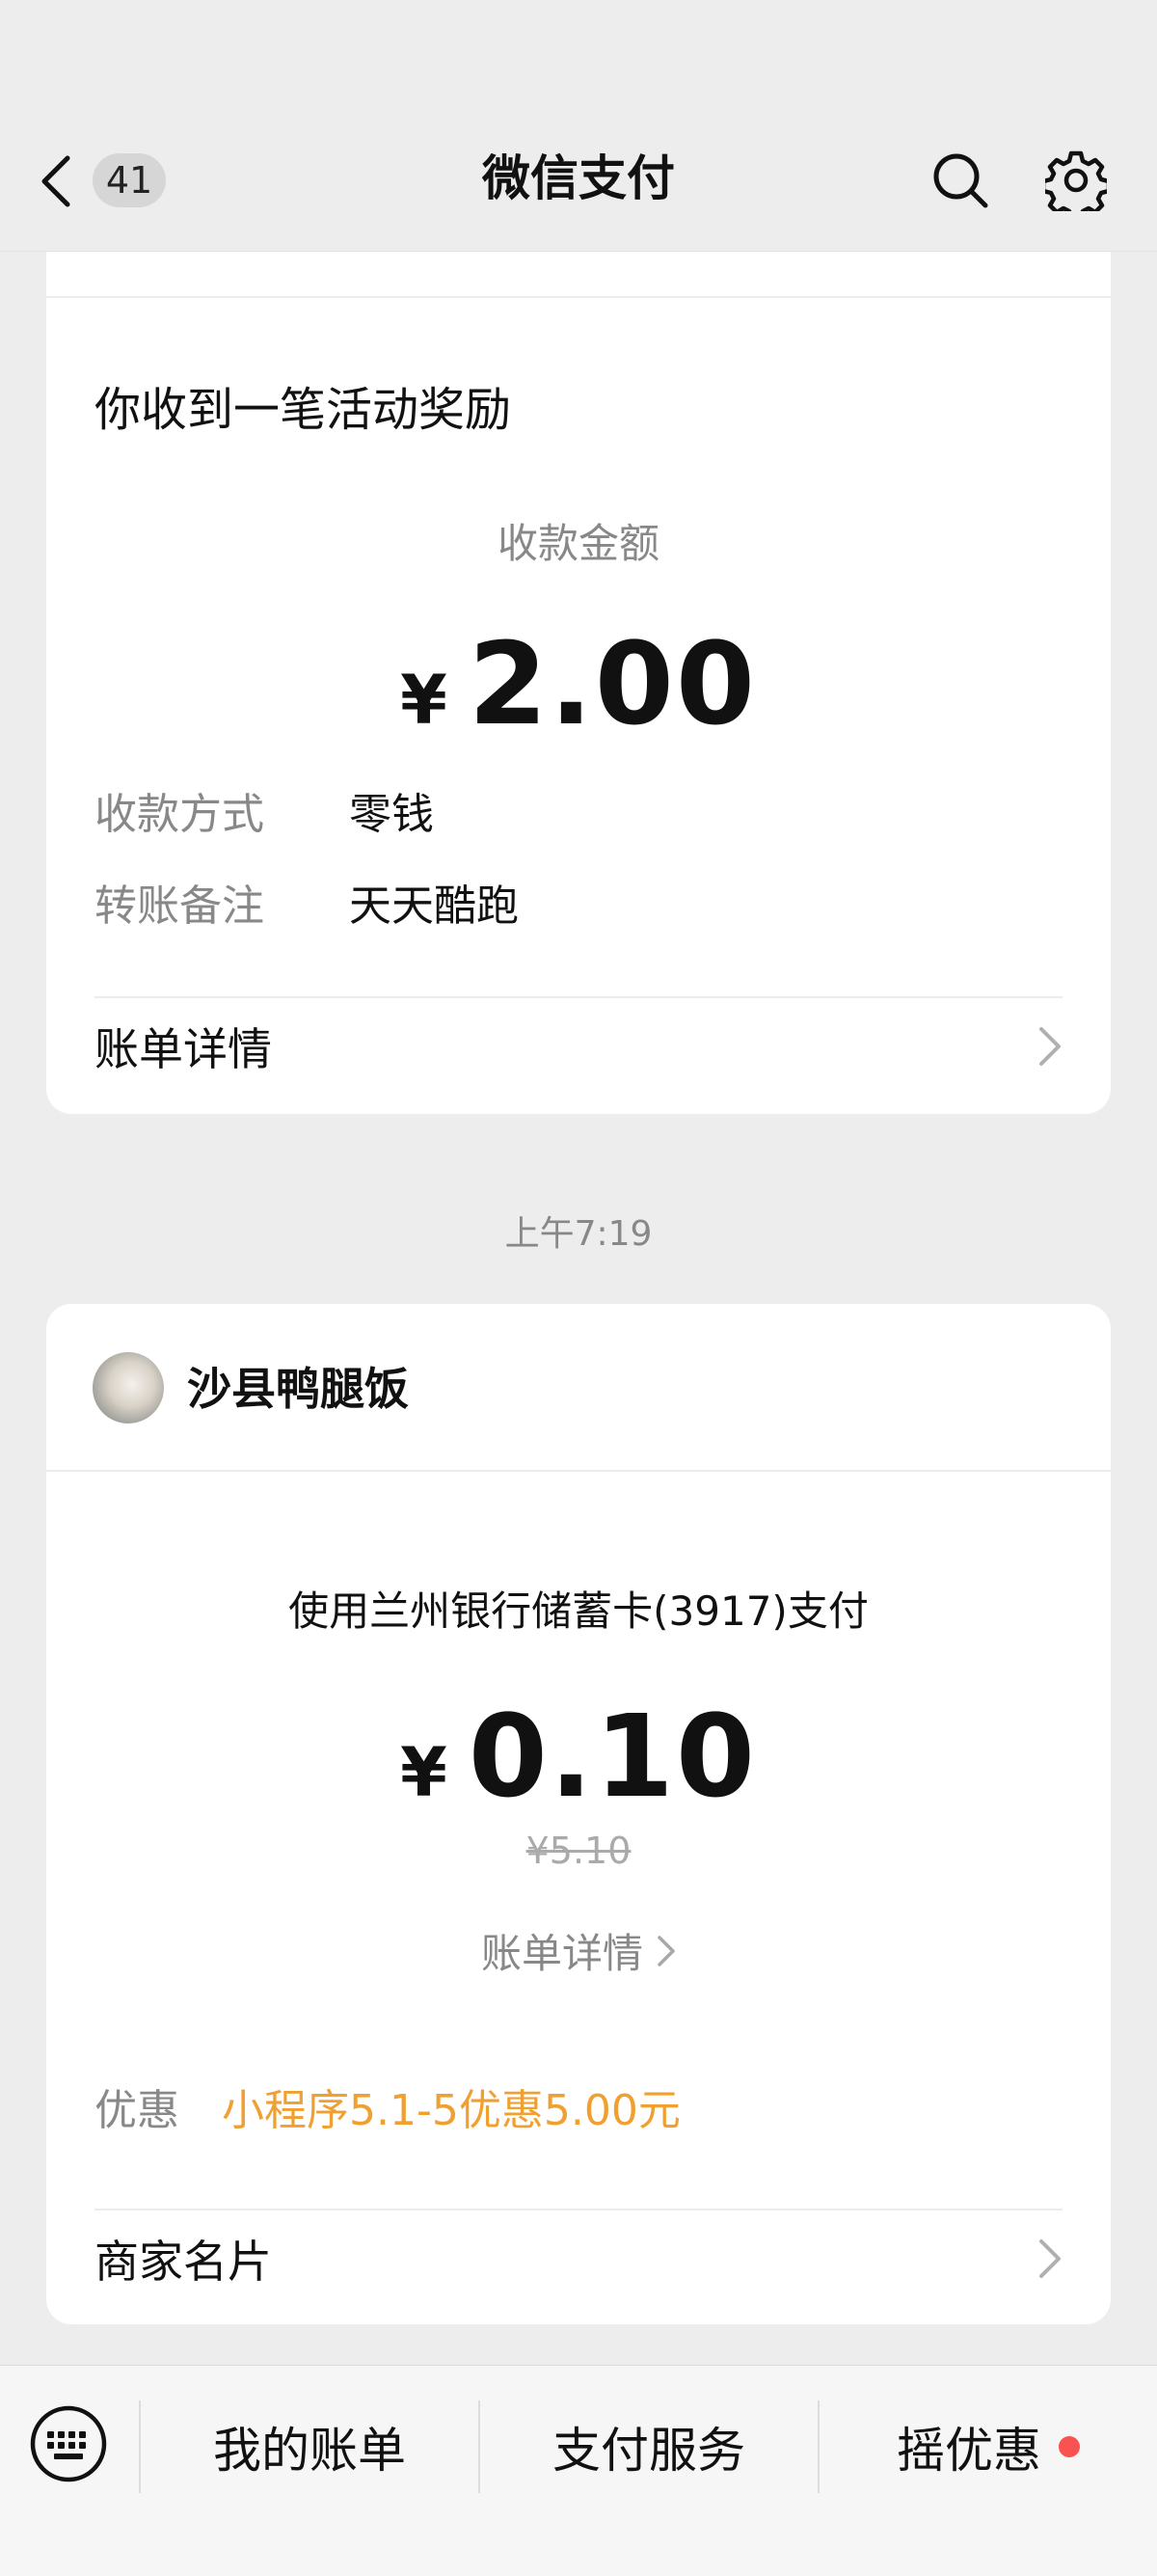 The width and height of the screenshot is (1157, 2576). What do you see at coordinates (612, 683) in the screenshot?
I see `amount-value: 2.00` at bounding box center [612, 683].